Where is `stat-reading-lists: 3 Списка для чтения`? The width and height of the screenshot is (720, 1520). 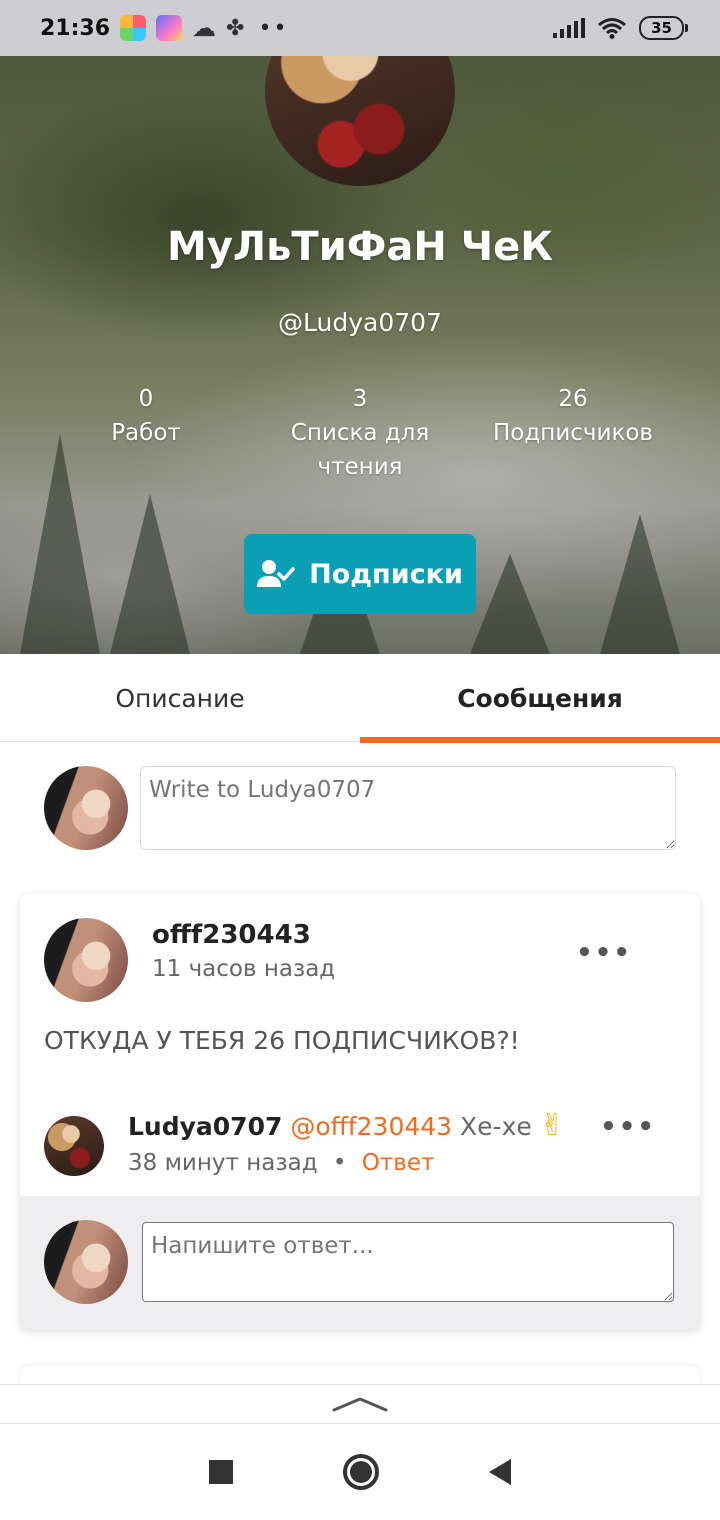 stat-reading-lists: 3 Списка для чтения is located at coordinates (360, 433).